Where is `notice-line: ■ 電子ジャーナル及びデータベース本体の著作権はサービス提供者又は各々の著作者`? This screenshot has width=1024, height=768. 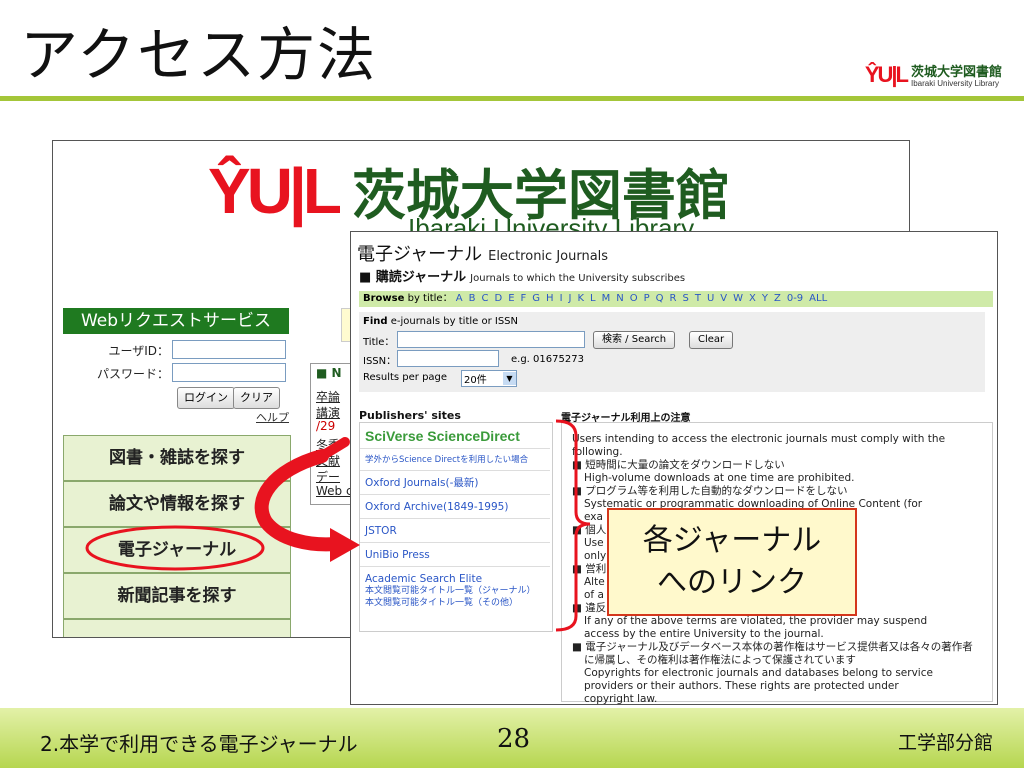
notice-line: ■ 電子ジャーナル及びデータベース本体の著作権はサービス提供者又は各々の著作者 is located at coordinates (772, 647).